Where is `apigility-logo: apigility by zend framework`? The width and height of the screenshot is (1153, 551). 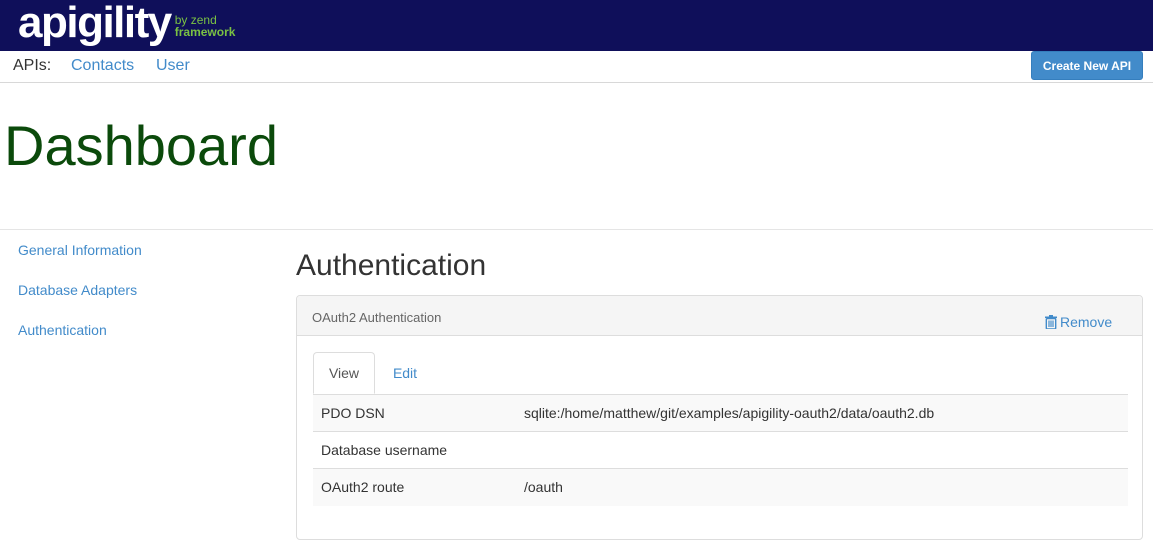
apigility-logo: apigility by zend framework is located at coordinates (126, 25).